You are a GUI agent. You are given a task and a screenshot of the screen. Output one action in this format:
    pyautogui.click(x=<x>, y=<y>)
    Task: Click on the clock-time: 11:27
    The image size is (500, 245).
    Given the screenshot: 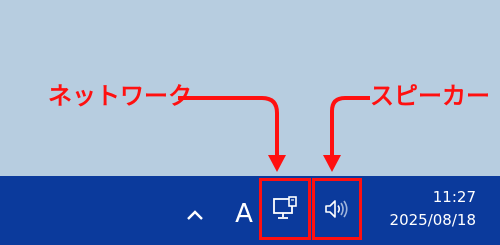 What is the action you would take?
    pyautogui.click(x=454, y=197)
    